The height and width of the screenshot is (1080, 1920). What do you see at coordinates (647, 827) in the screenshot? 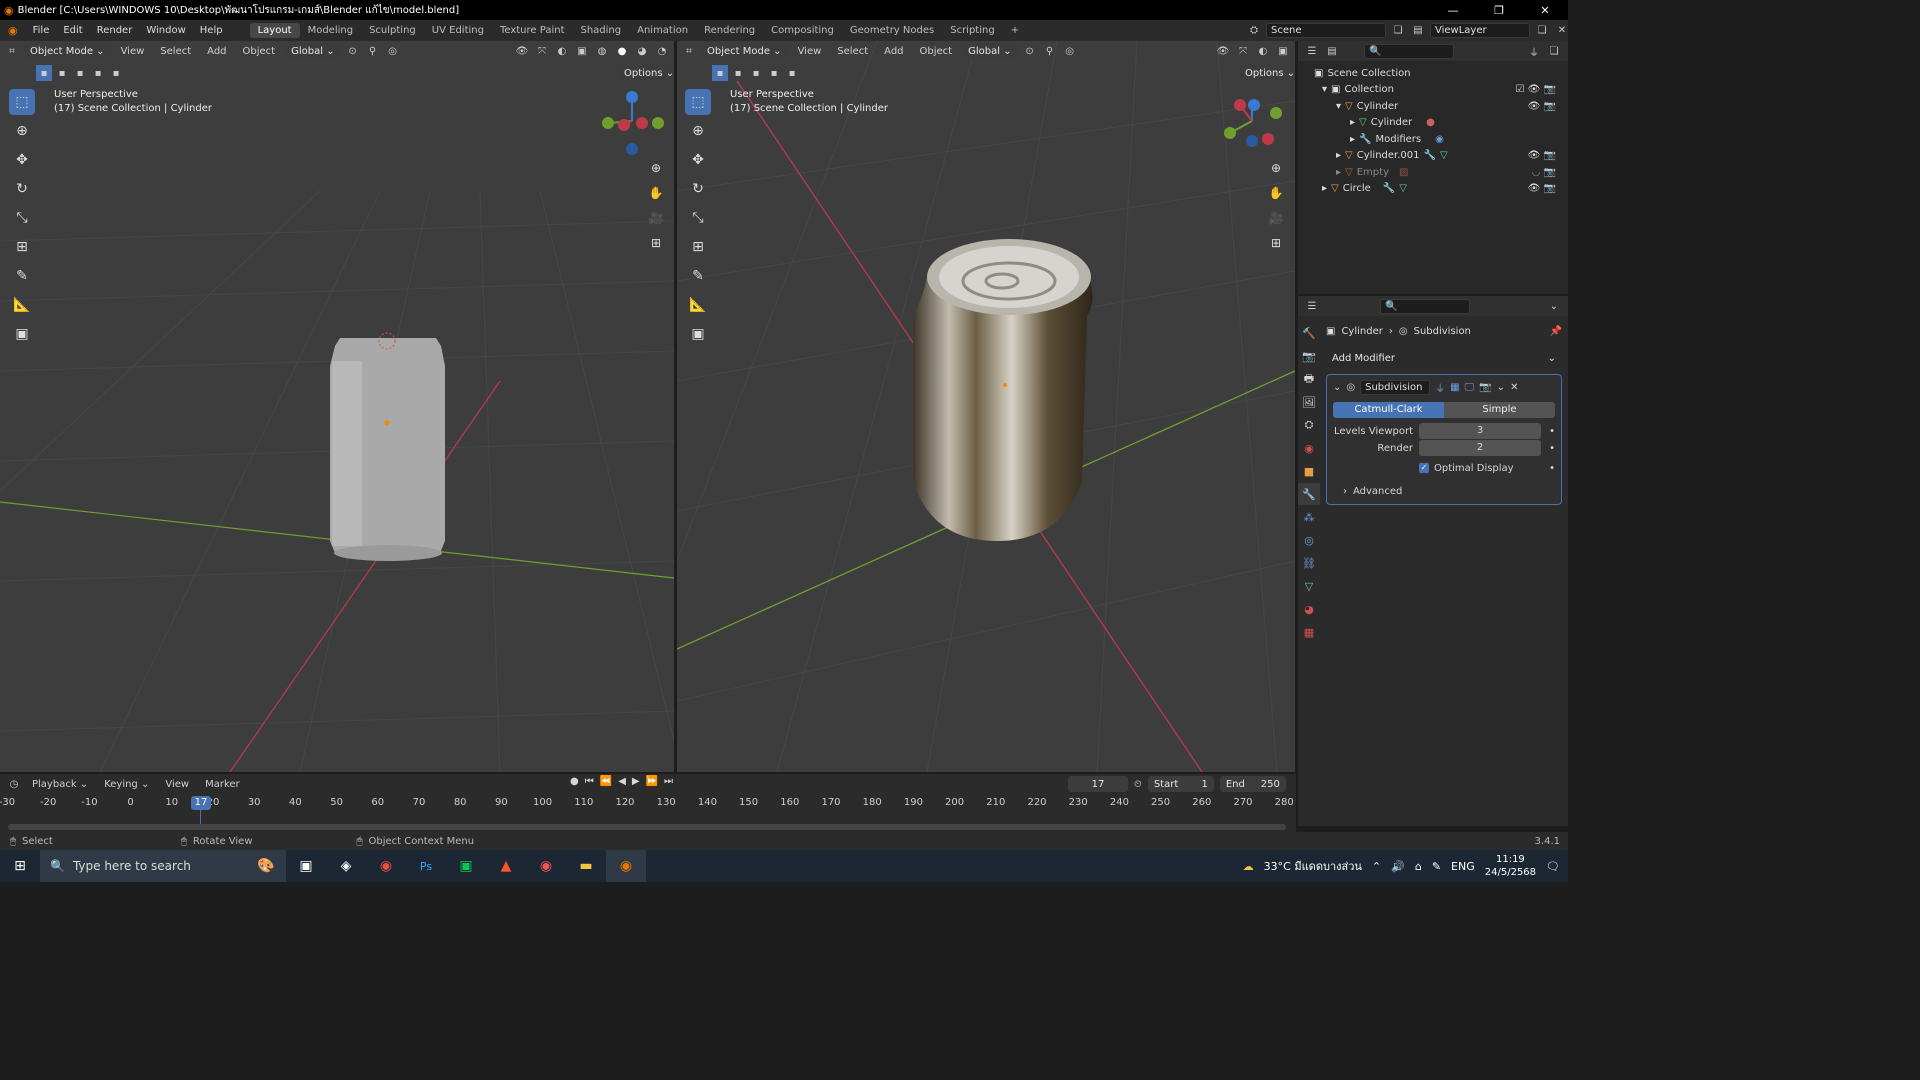
I see `timeline-scrollbar` at bounding box center [647, 827].